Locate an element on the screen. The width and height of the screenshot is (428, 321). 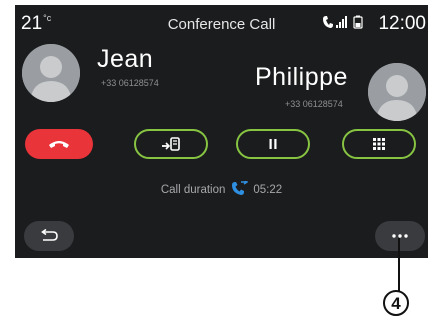
hold-button is located at coordinates (273, 144).